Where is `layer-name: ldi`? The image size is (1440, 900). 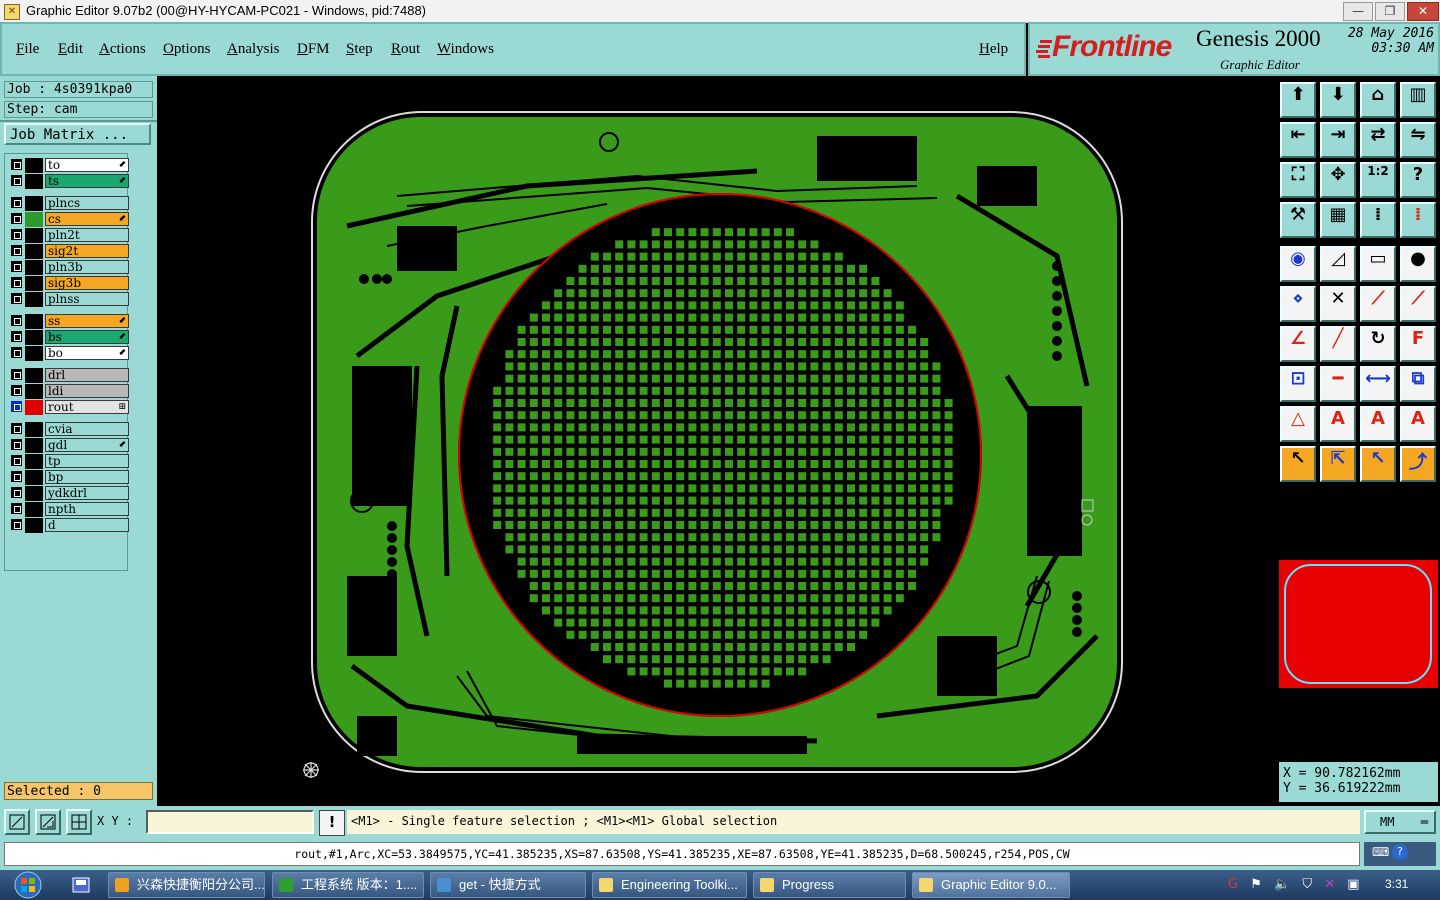 layer-name: ldi is located at coordinates (87, 391).